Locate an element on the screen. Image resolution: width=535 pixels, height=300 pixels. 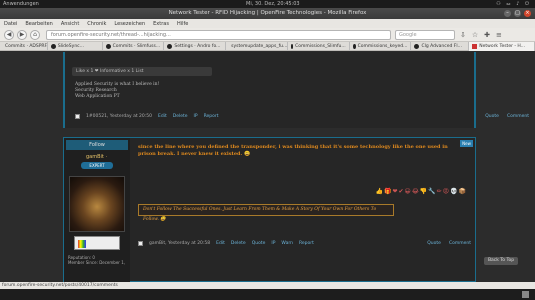
menu-icon: ≡ is located at coordinates (499, 35).